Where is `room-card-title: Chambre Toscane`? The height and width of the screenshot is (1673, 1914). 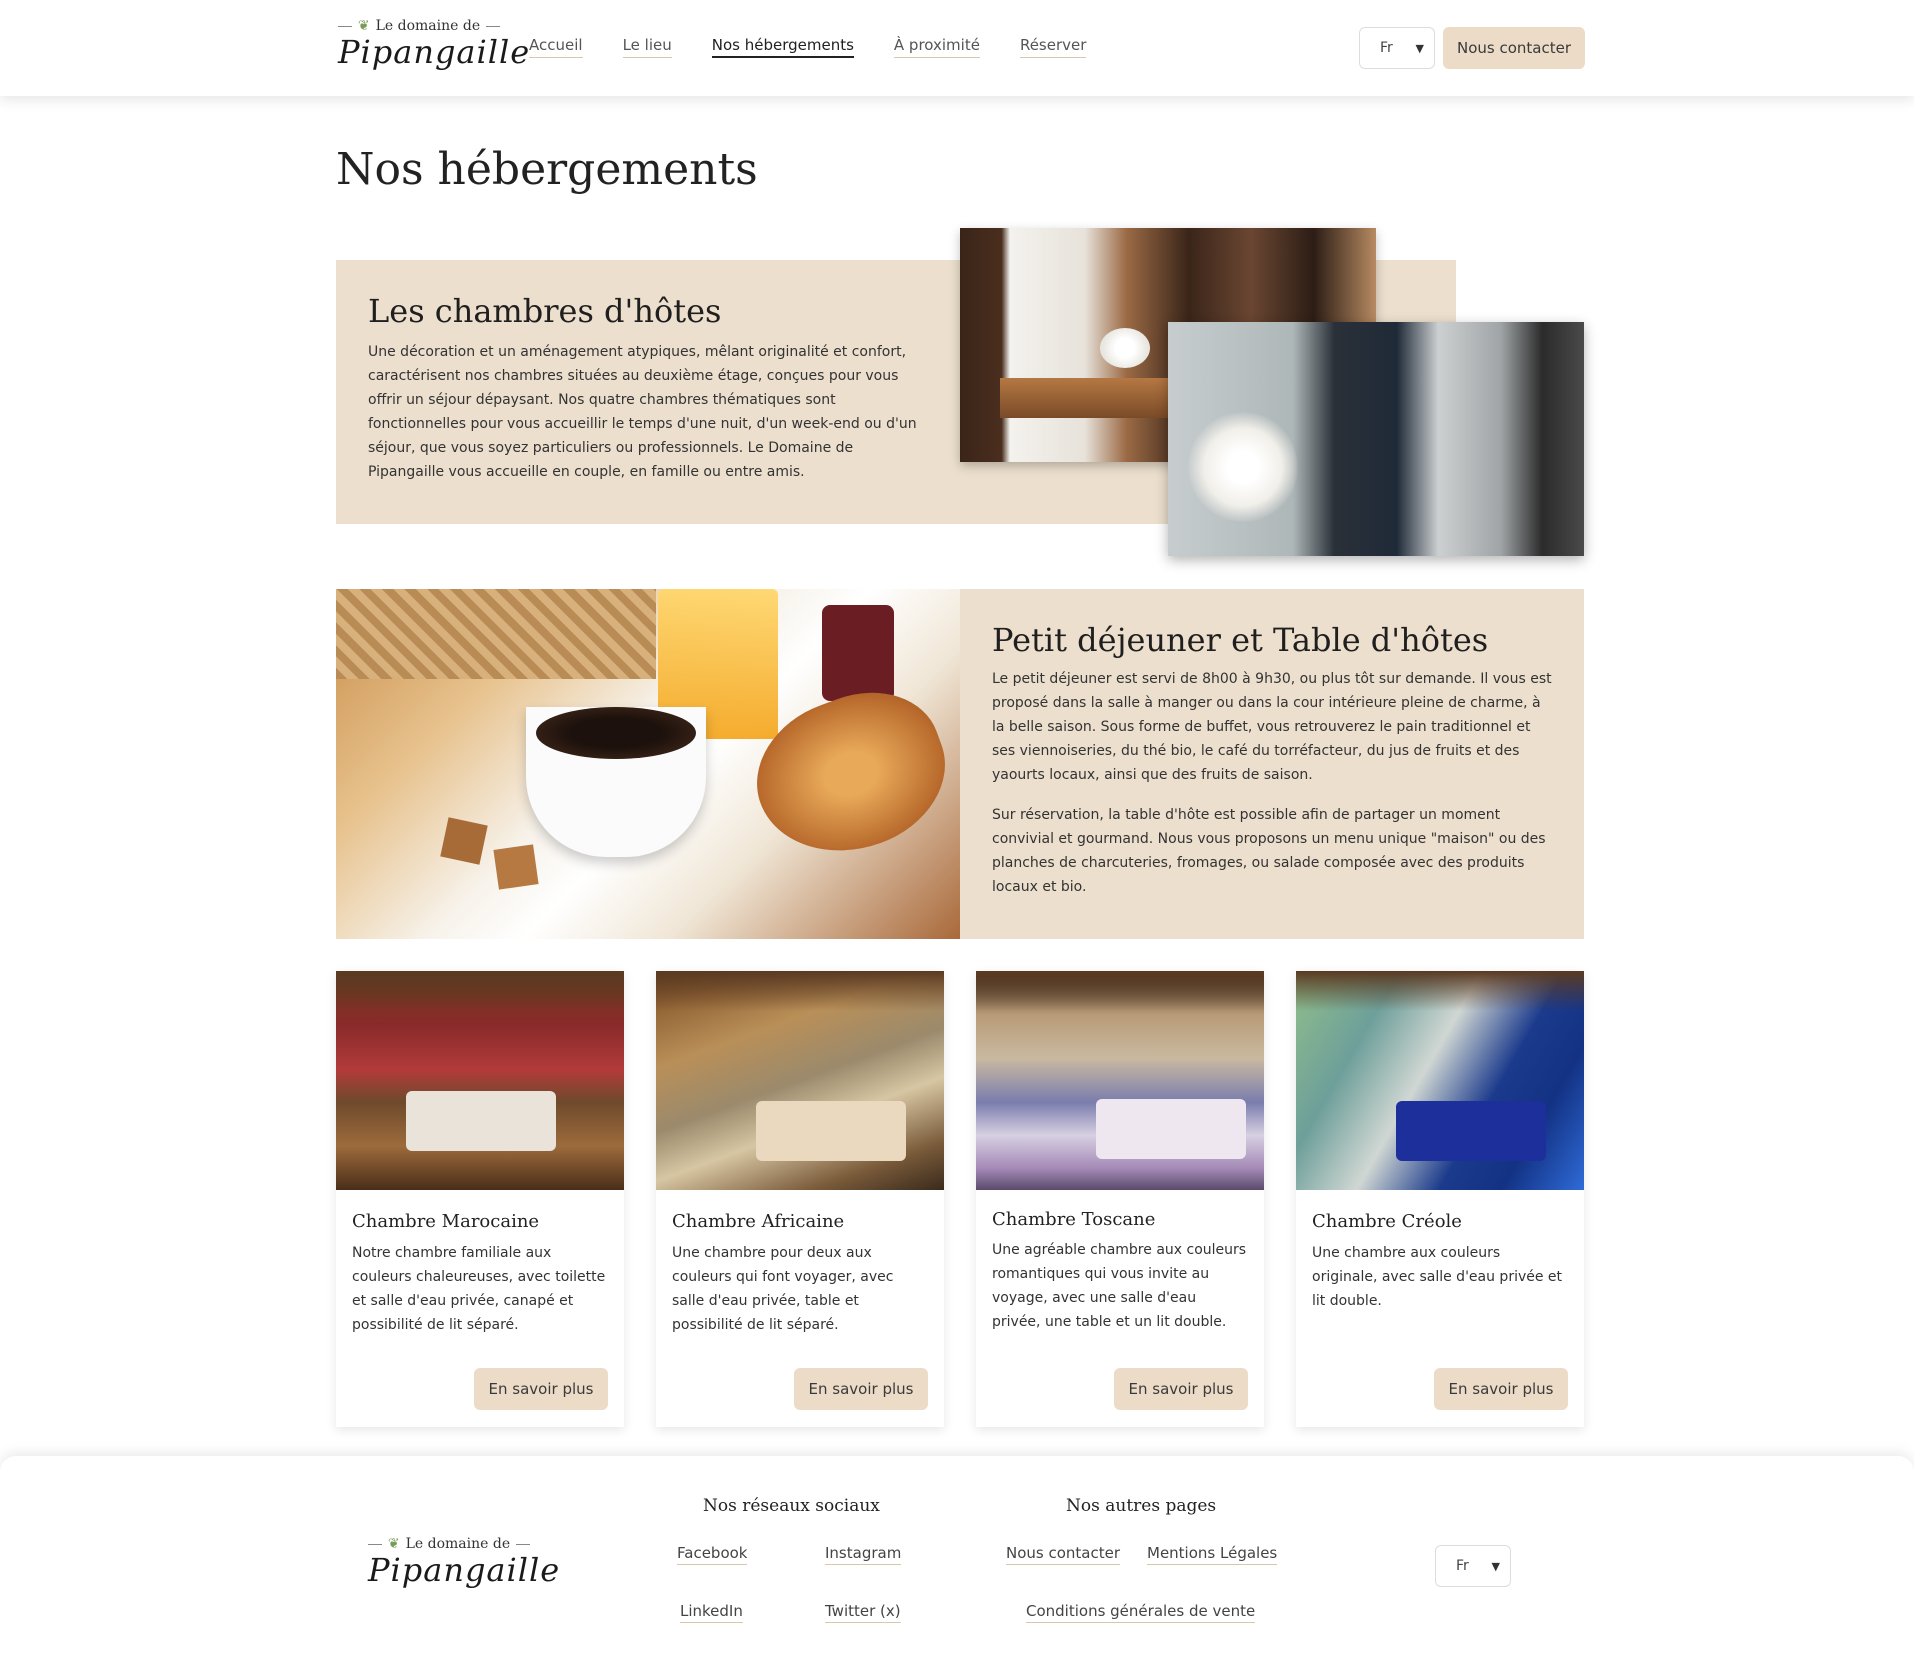 room-card-title: Chambre Toscane is located at coordinates (1074, 1219).